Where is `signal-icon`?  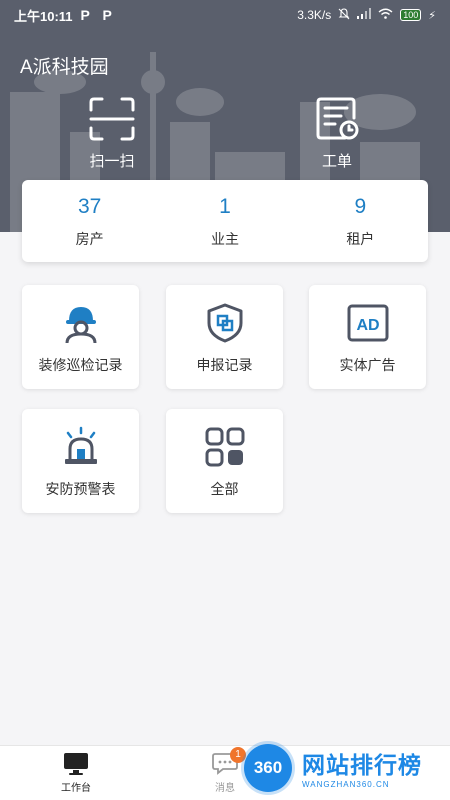 signal-icon is located at coordinates (364, 15).